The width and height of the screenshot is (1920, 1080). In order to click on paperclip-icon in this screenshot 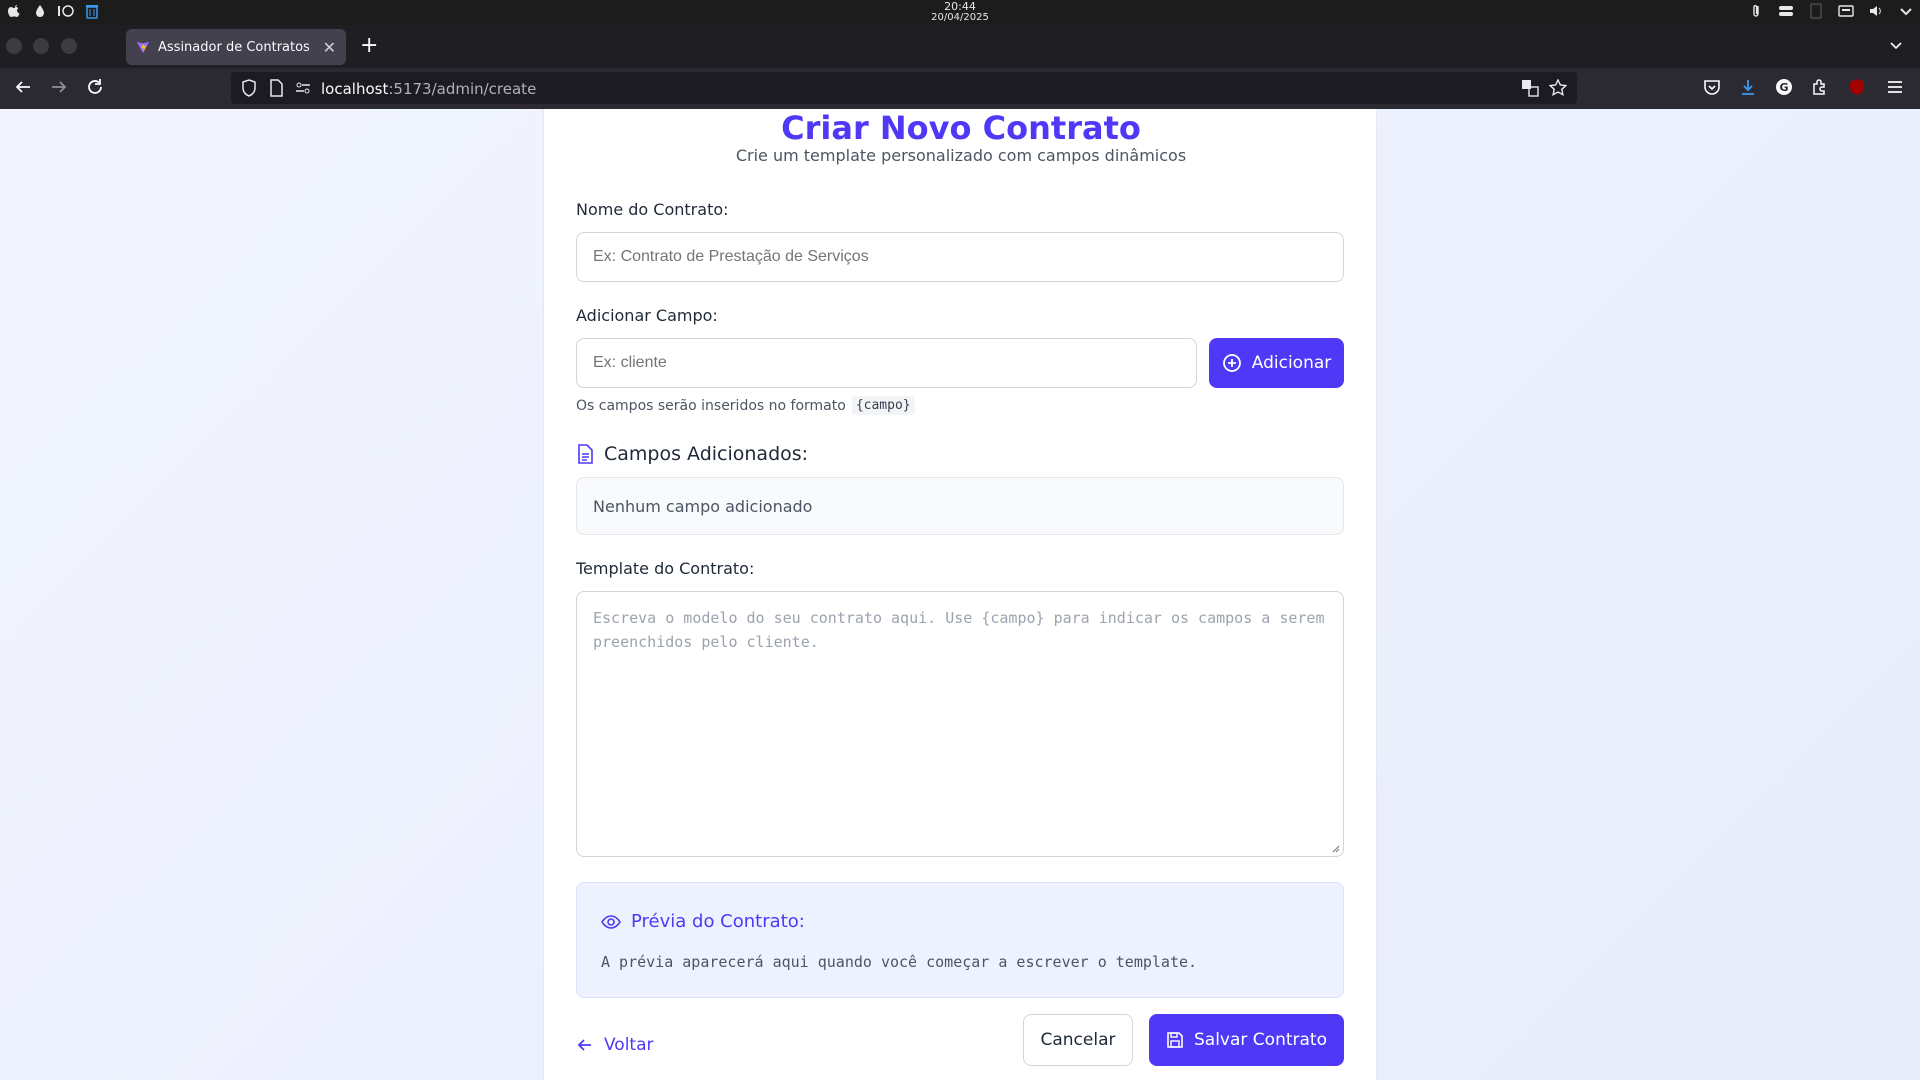, I will do `click(1756, 11)`.